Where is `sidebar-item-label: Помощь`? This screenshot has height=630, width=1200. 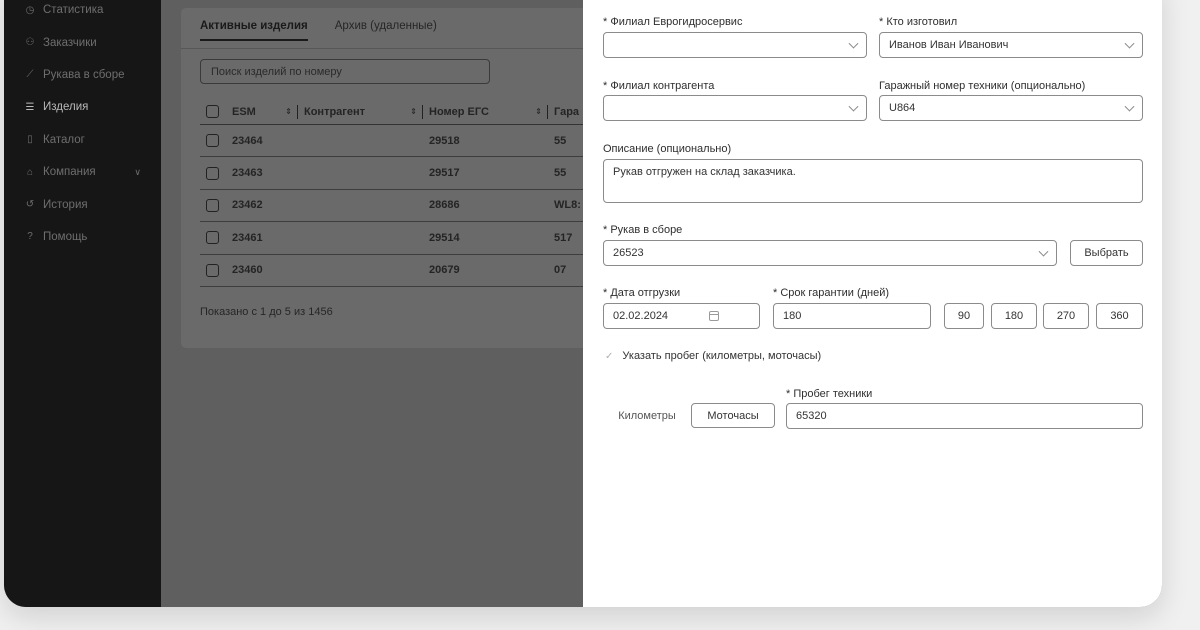
sidebar-item-label: Помощь is located at coordinates (65, 236).